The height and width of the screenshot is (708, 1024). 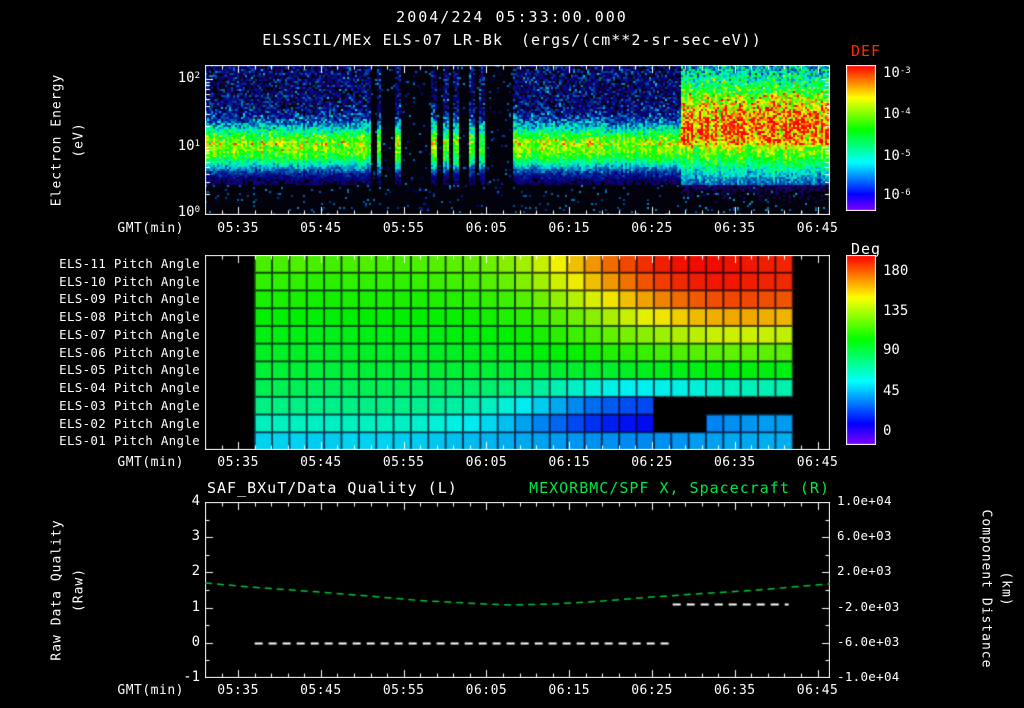 I want to click on flux-colorbar, so click(x=861, y=138).